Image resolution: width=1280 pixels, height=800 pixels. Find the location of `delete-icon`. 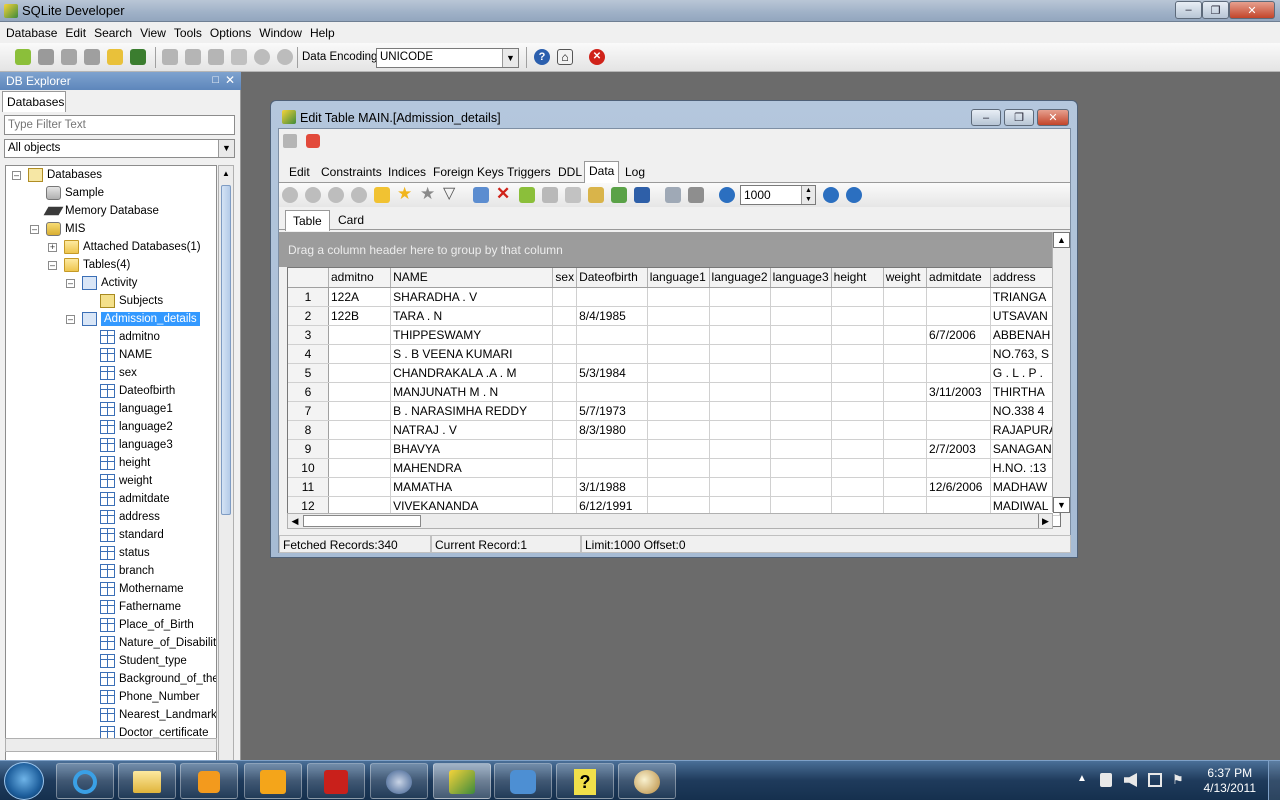

delete-icon is located at coordinates (239, 57).